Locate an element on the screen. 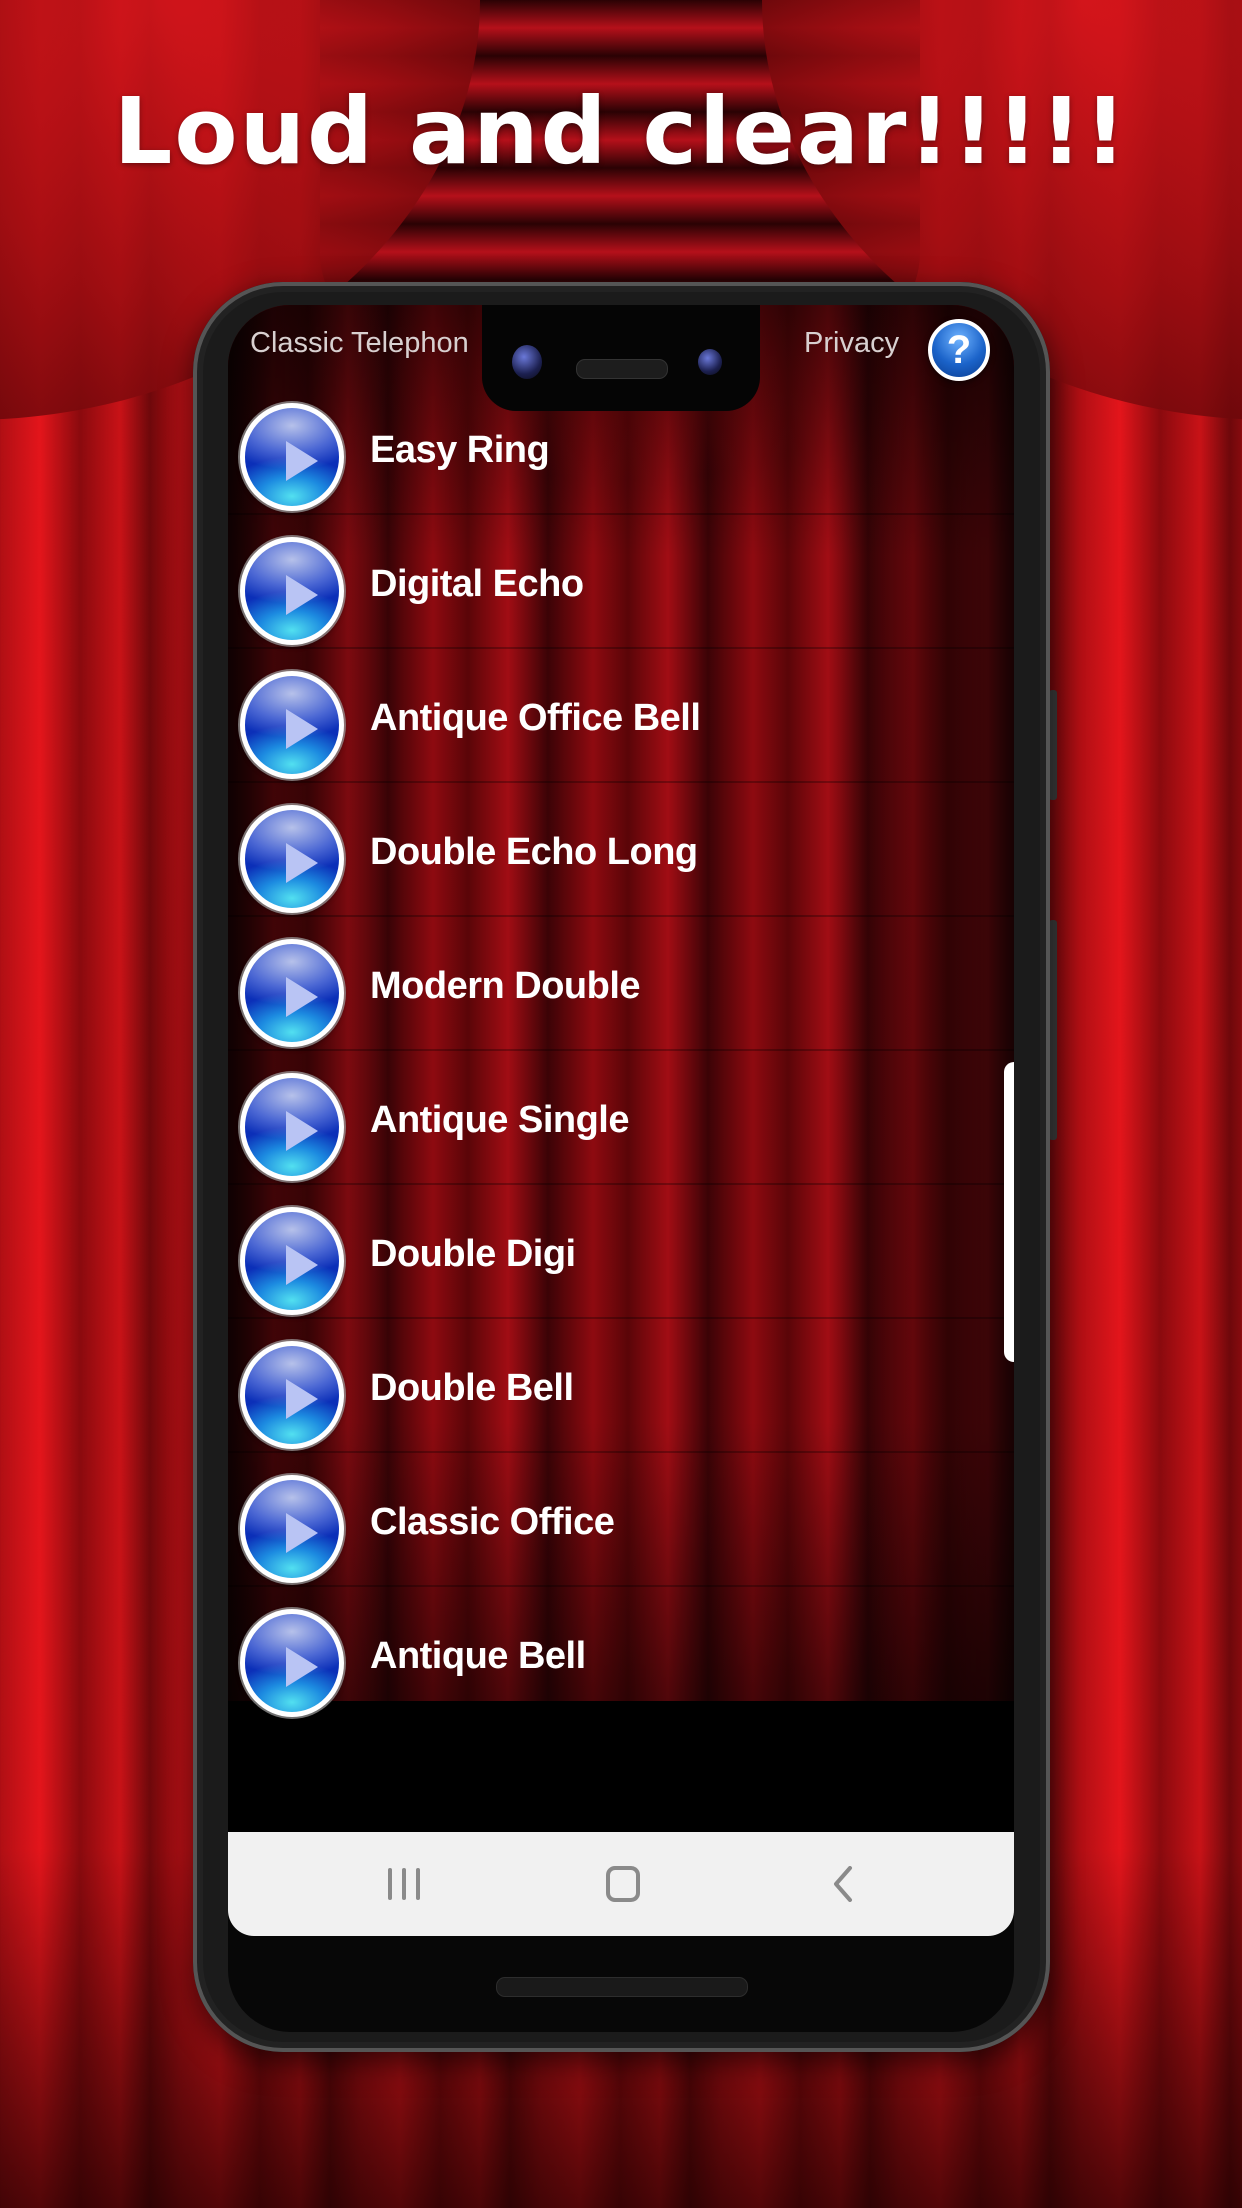 Image resolution: width=1242 pixels, height=2208 pixels. ringtone-label: Double Digi is located at coordinates (473, 1254).